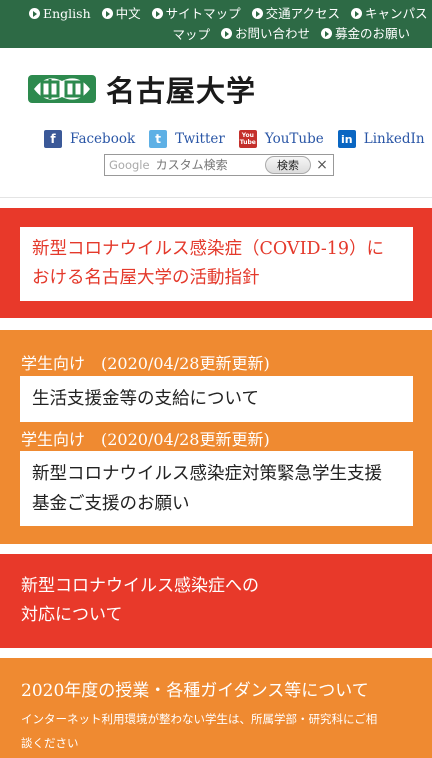 This screenshot has width=432, height=758. Describe the element at coordinates (281, 139) in the screenshot. I see `youtube-link: You Tube YouTube` at that location.